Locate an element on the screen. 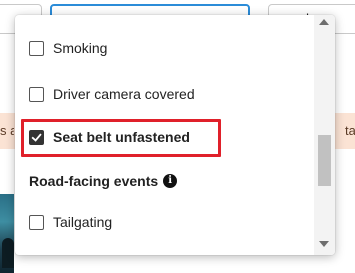  option-label: Driver camera covered is located at coordinates (124, 94).